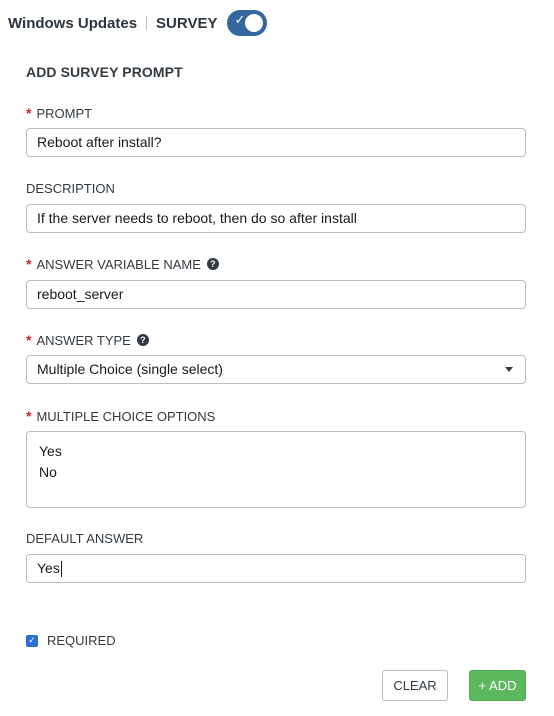 This screenshot has width=554, height=716. I want to click on required-label: REQUIRED, so click(81, 640).